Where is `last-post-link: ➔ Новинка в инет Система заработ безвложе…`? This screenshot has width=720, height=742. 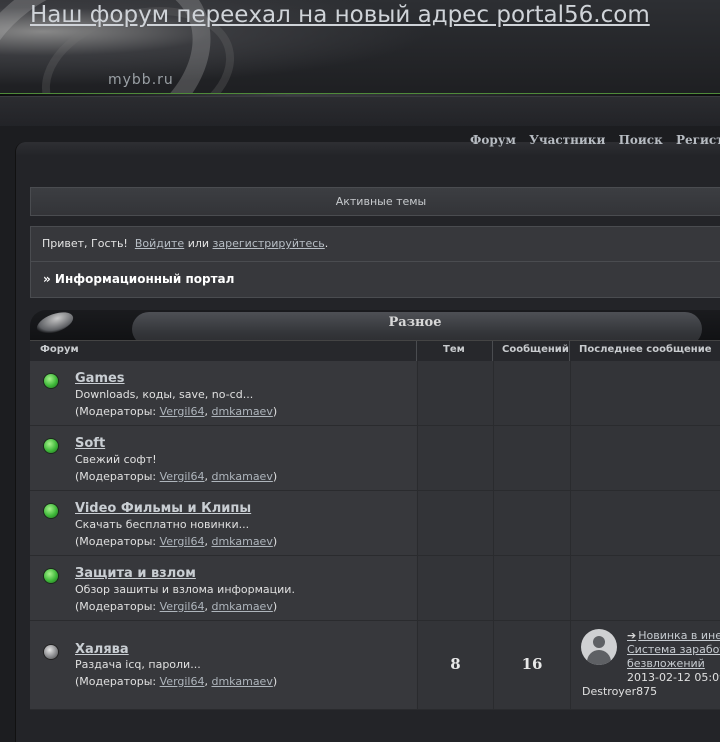
last-post-link: ➔ Новинка в инет Система заработ безвложе… is located at coordinates (673, 650).